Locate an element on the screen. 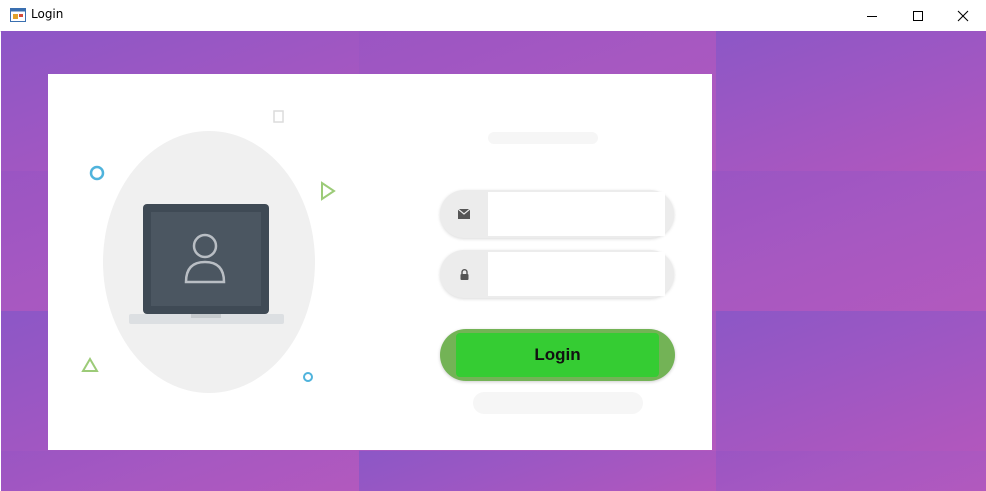 The image size is (986, 491). maximize-button is located at coordinates (918, 15).